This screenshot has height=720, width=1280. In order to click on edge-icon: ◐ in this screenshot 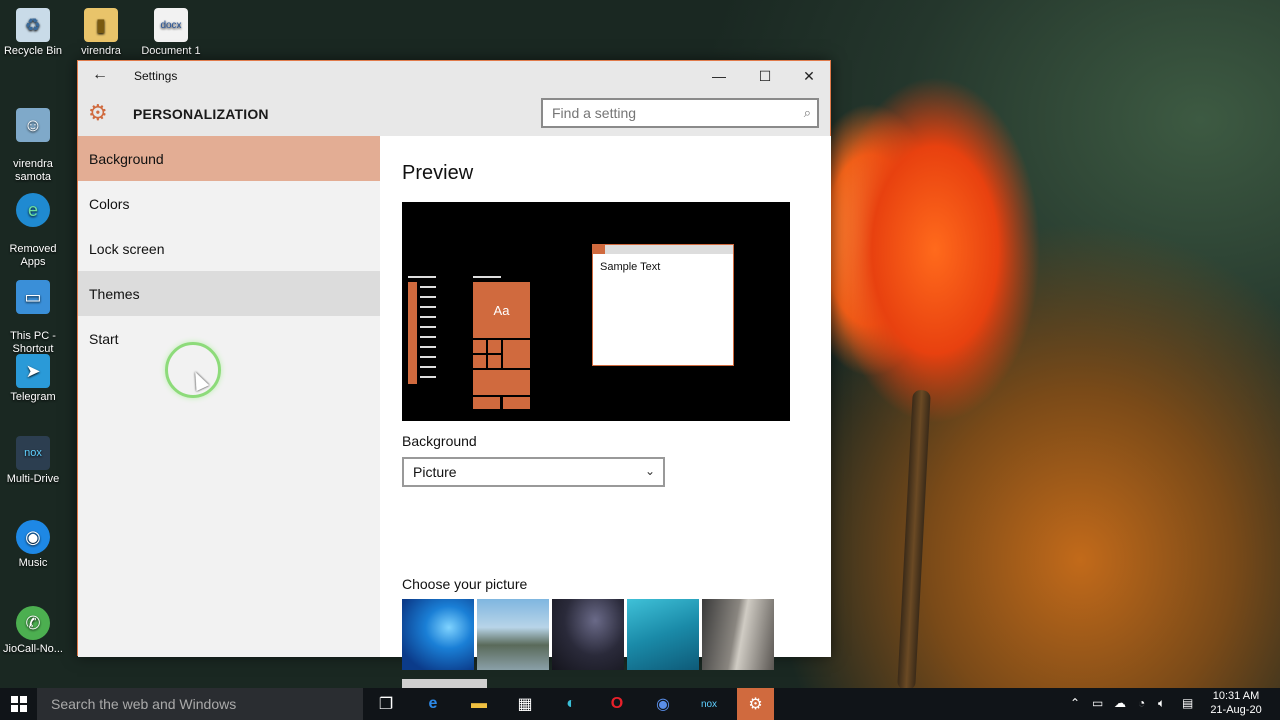, I will do `click(571, 704)`.